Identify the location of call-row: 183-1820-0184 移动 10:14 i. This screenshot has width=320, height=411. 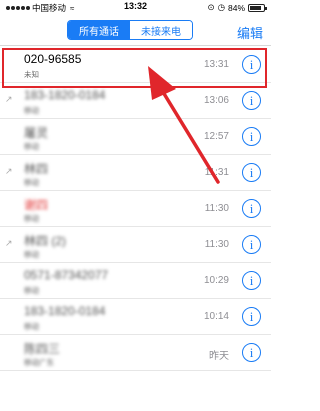
(135, 317).